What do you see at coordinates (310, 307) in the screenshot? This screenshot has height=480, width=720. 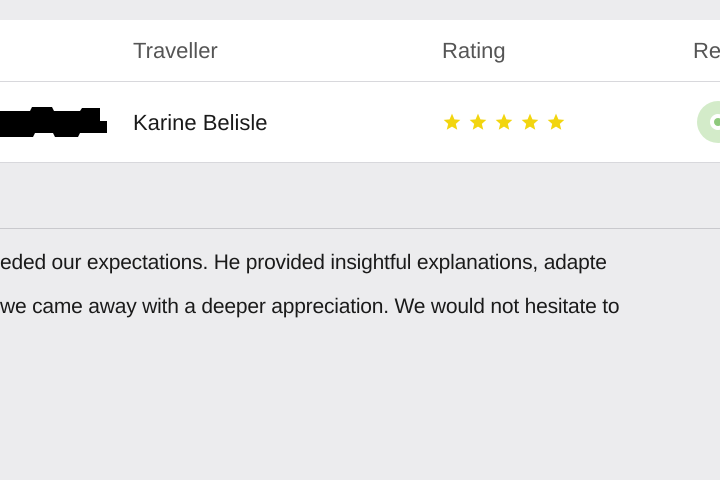 I see `review-text: we came away with a deeper appreciation. We would not hesitate to` at bounding box center [310, 307].